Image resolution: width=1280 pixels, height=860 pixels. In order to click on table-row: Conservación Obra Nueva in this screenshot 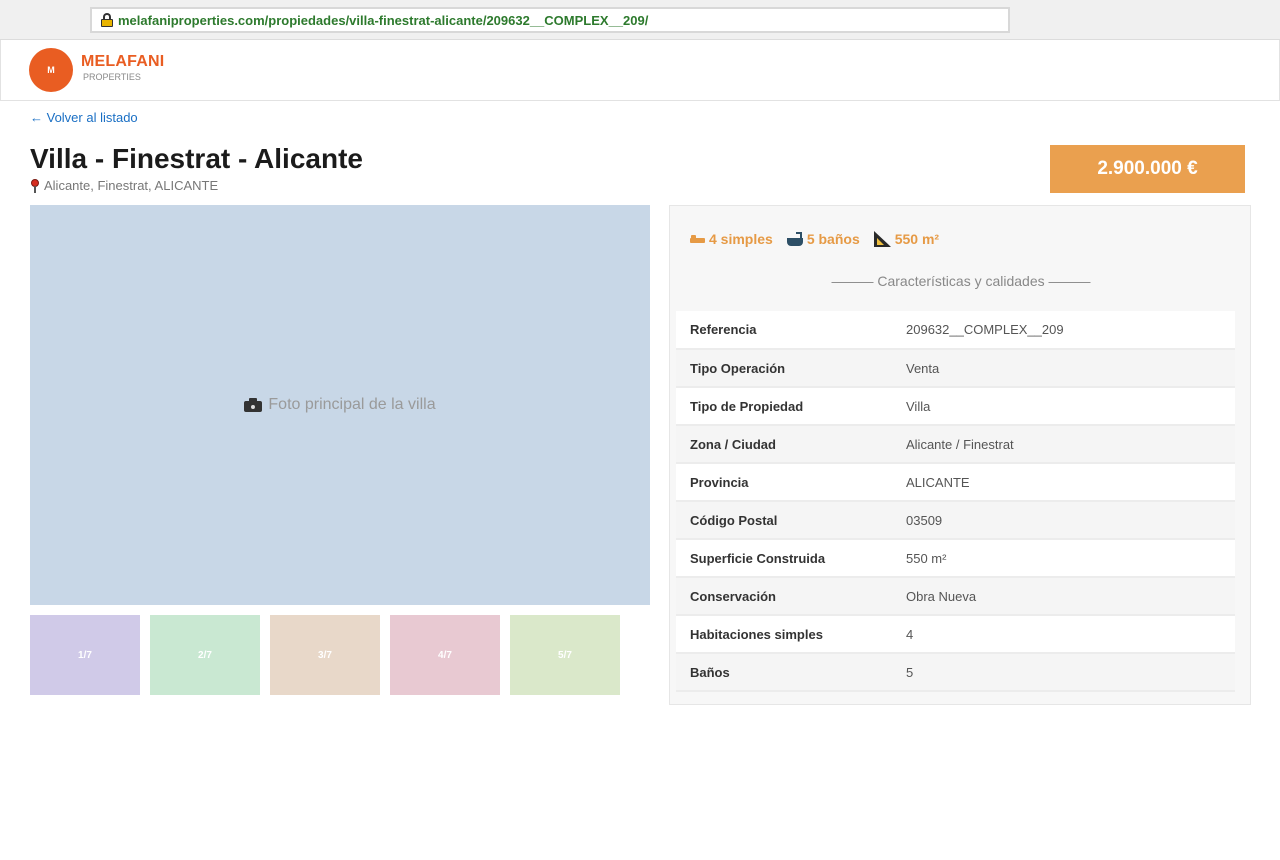, I will do `click(955, 596)`.